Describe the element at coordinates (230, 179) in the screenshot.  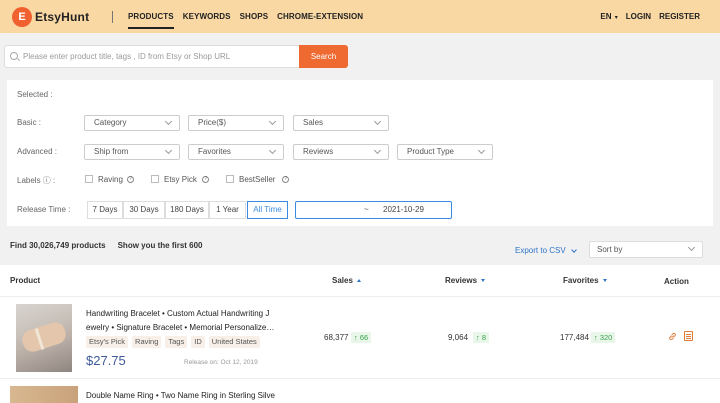
I see `bestseller-checkbox` at that location.